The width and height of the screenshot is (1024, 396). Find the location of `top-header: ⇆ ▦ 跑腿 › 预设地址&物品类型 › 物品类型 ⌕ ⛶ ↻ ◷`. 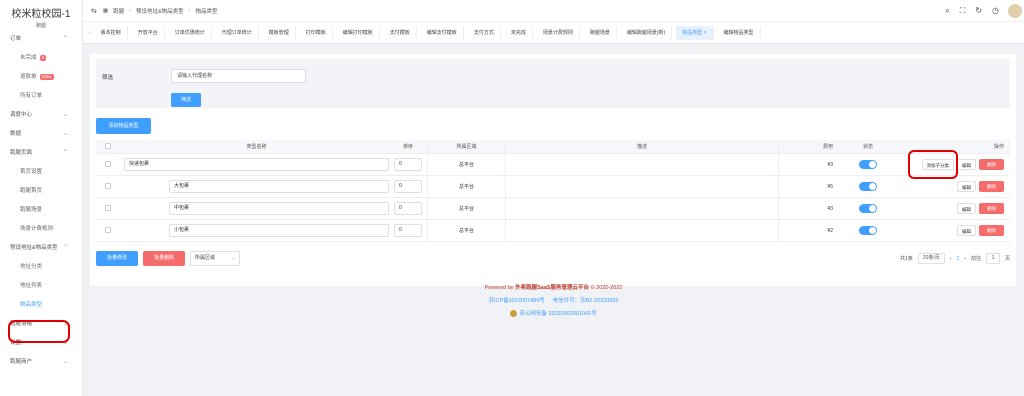

top-header: ⇆ ▦ 跑腿 › 预设地址&物品类型 › 物品类型 ⌕ ⛶ ↻ ◷ is located at coordinates (553, 11).